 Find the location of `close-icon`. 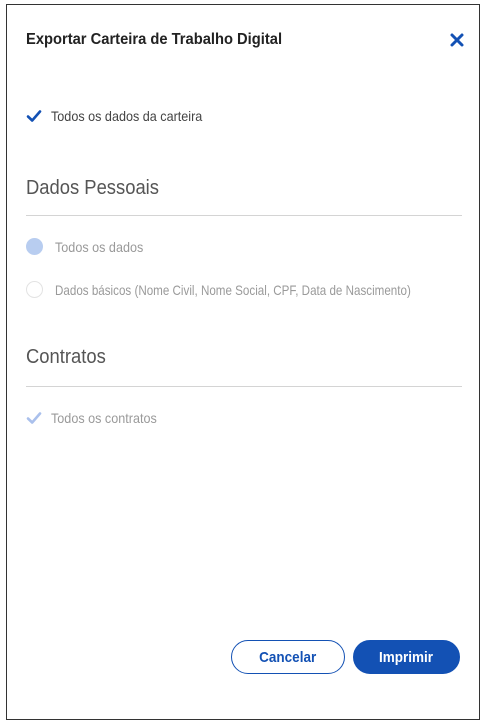

close-icon is located at coordinates (457, 40).